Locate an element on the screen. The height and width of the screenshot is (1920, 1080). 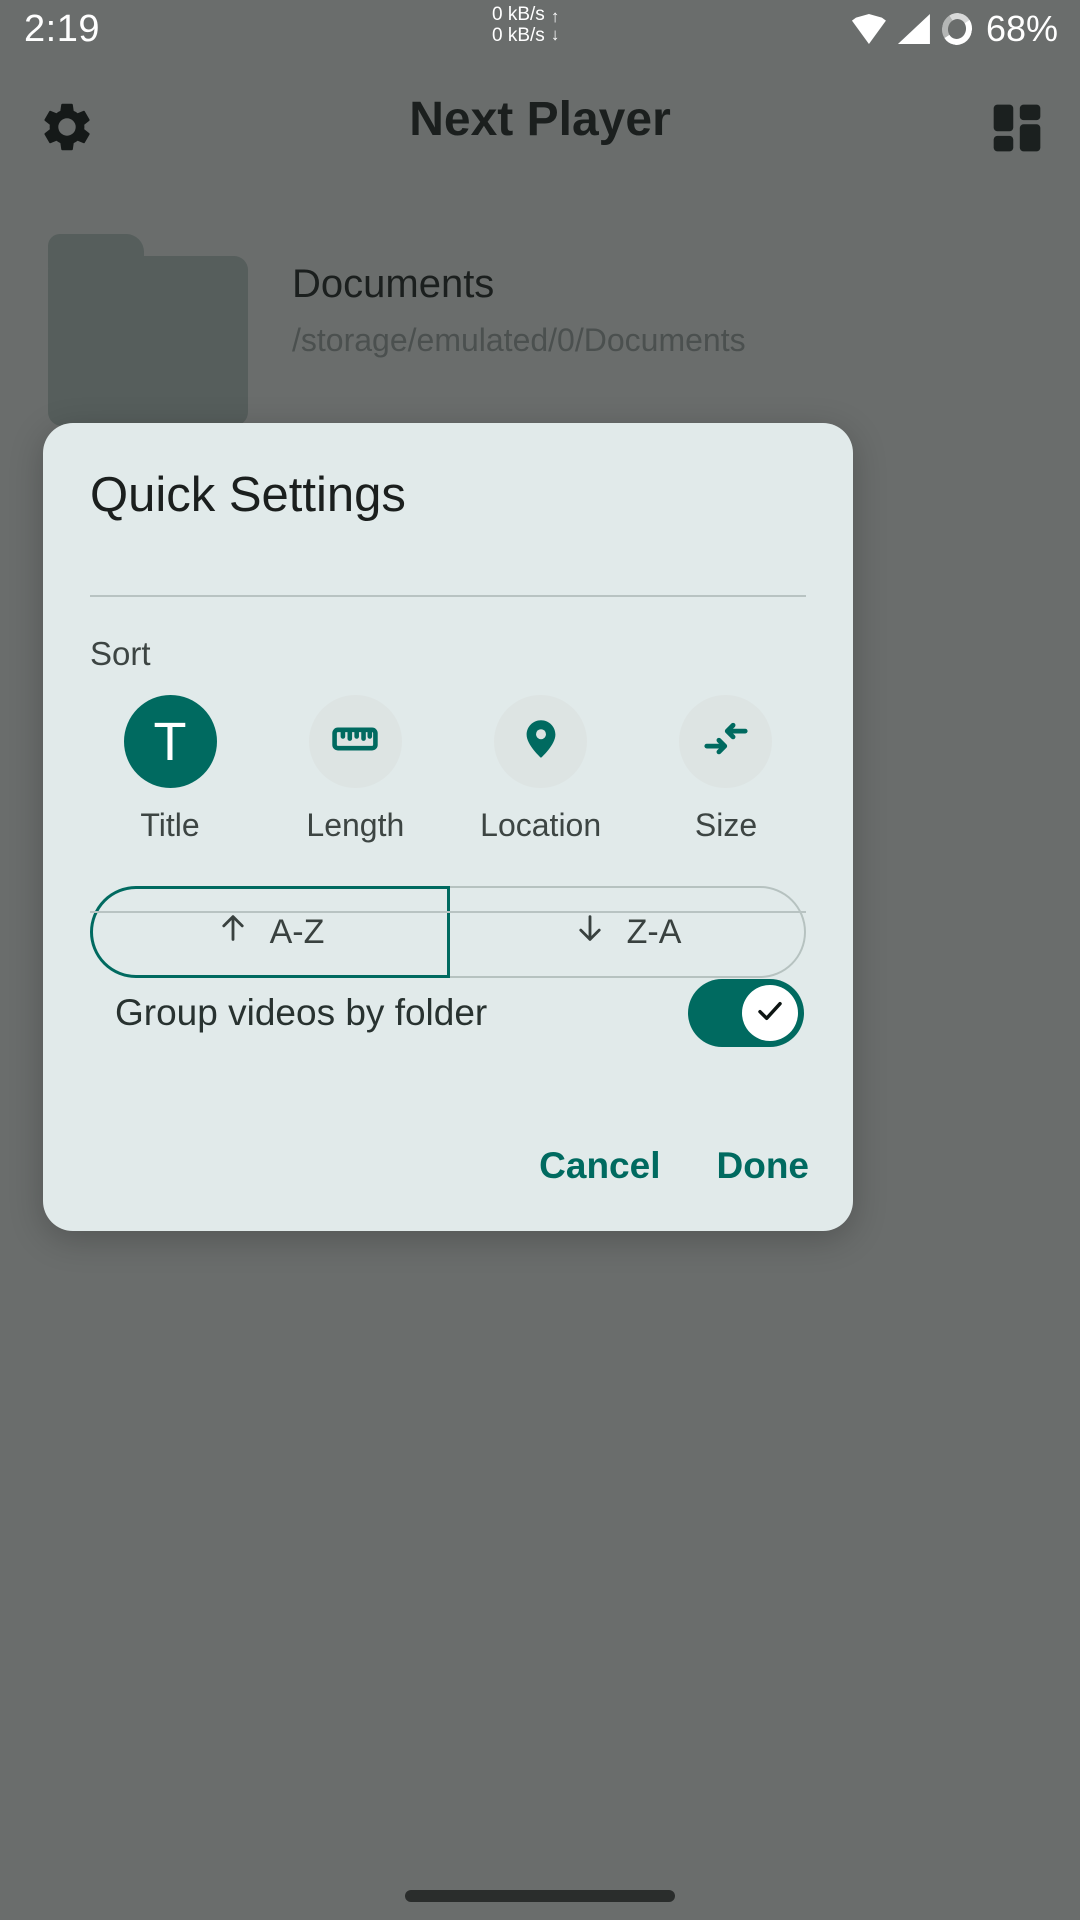
app-bar: Next Player is located at coordinates (540, 128).